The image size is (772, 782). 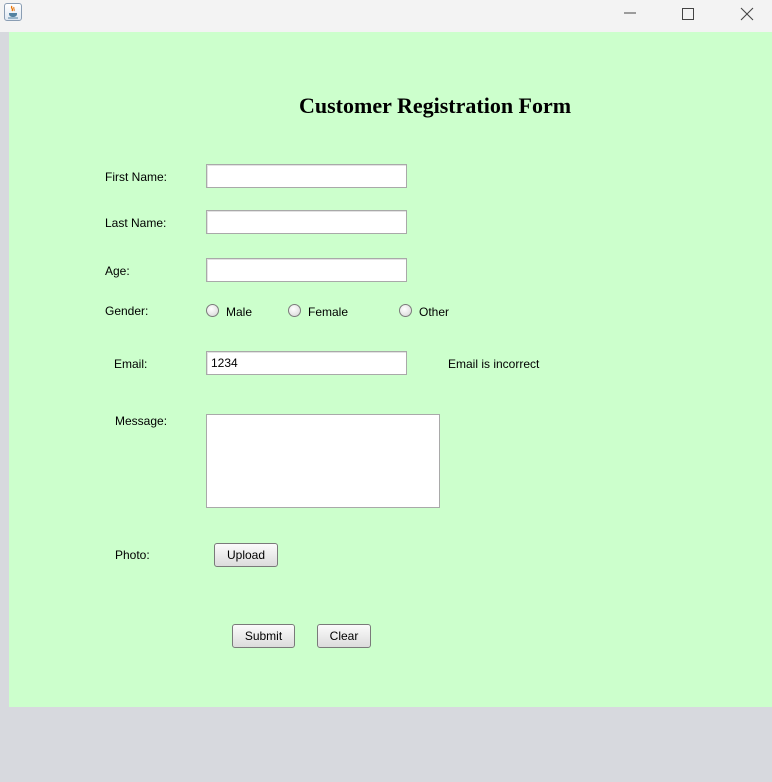 What do you see at coordinates (294, 310) in the screenshot?
I see `gender-female-radio` at bounding box center [294, 310].